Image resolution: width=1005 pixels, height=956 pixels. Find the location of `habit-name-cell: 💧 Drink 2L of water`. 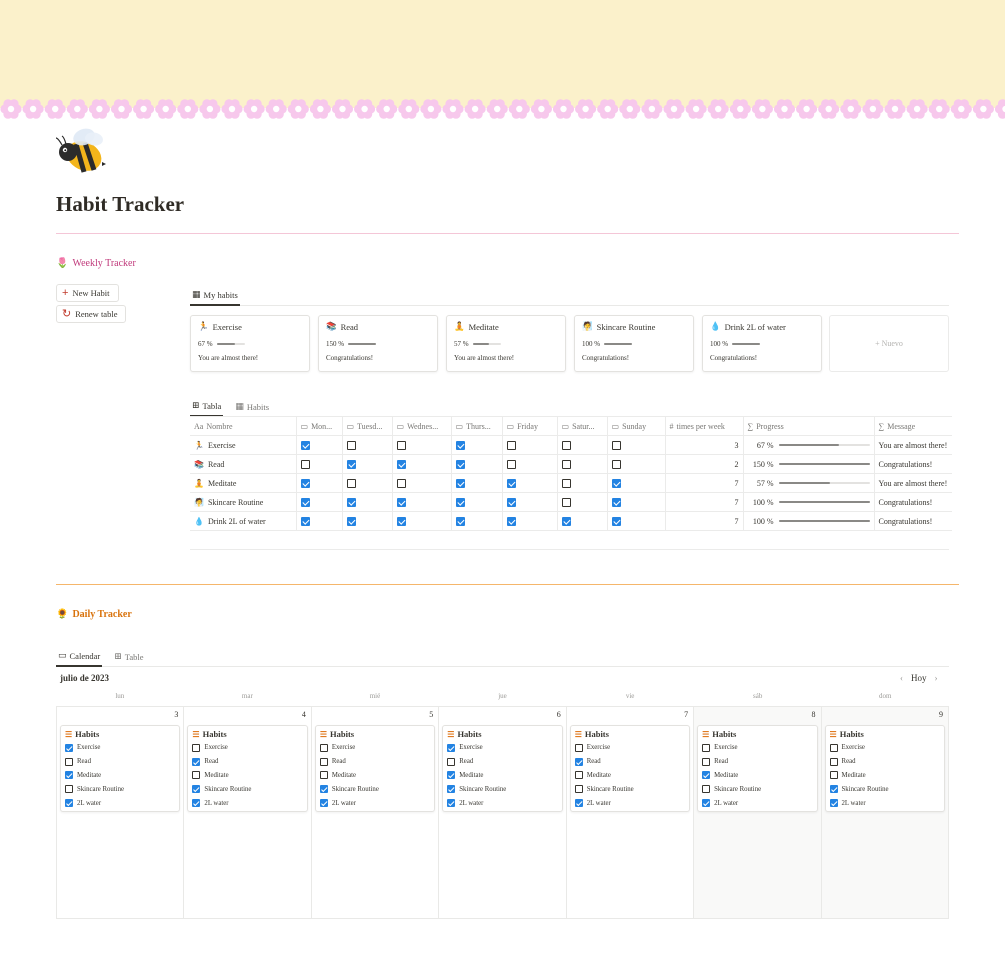

habit-name-cell: 💧 Drink 2L of water is located at coordinates (243, 521).